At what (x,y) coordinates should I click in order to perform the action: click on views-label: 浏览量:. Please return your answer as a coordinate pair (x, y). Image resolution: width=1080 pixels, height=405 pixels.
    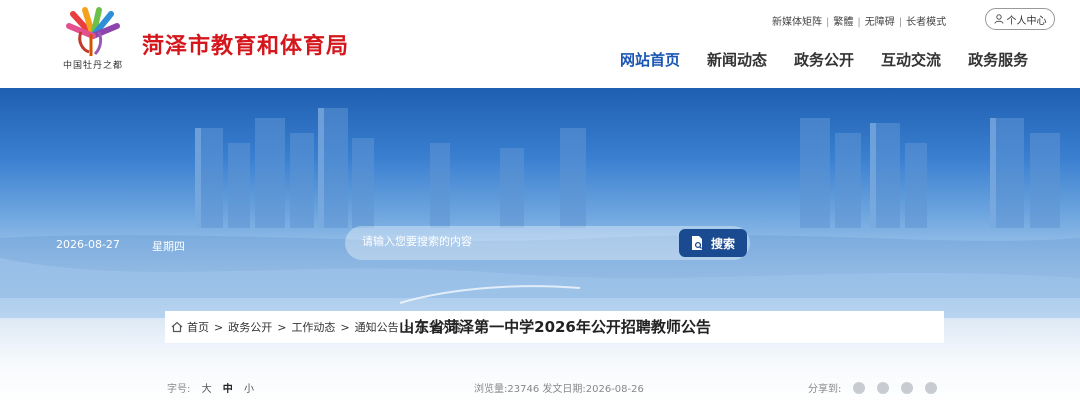
    Looking at the image, I should click on (491, 389).